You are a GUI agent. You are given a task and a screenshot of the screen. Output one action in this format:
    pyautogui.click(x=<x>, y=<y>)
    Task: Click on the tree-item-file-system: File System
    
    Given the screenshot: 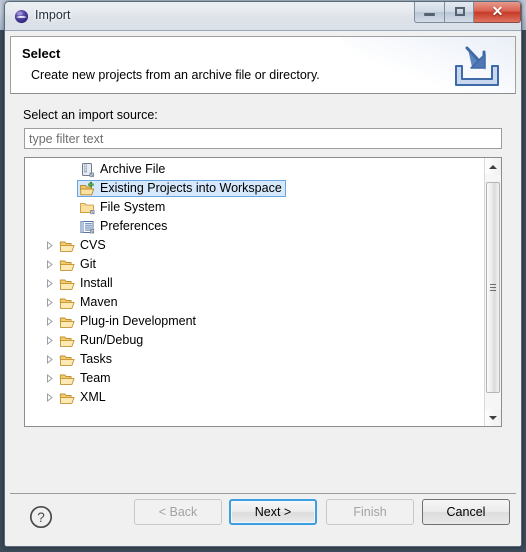 What is the action you would take?
    pyautogui.click(x=254, y=207)
    